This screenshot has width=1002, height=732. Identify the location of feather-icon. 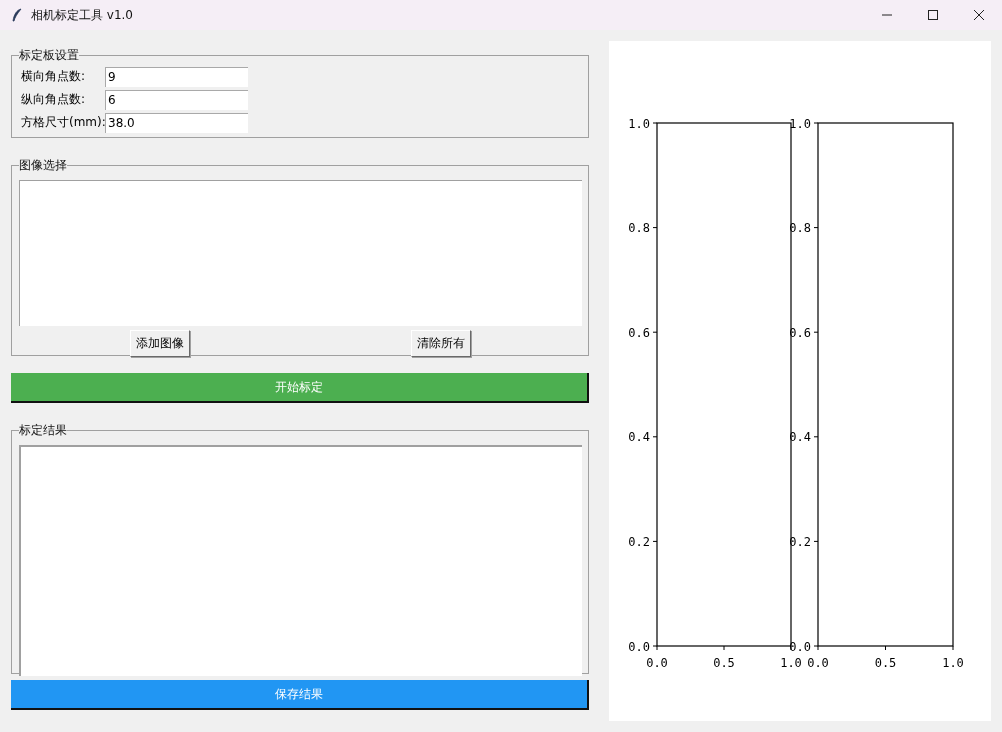
(17, 15).